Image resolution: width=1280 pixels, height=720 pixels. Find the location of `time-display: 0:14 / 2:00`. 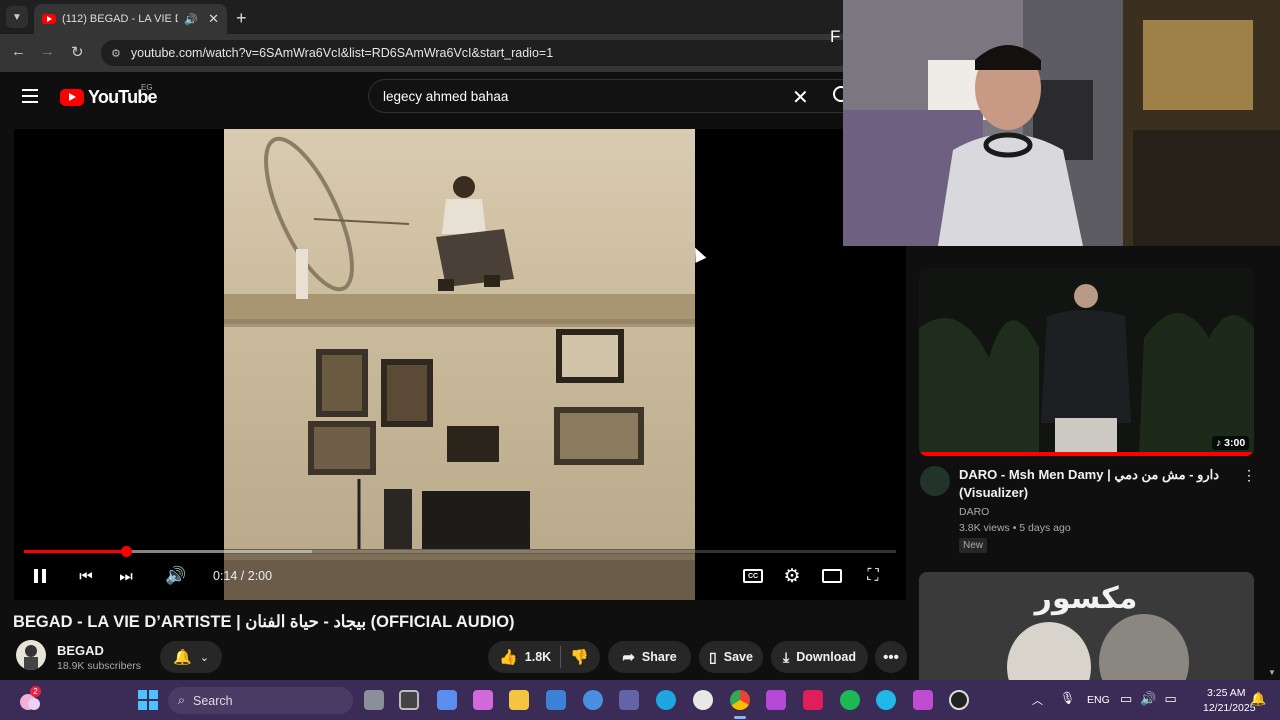

time-display: 0:14 / 2:00 is located at coordinates (243, 576).